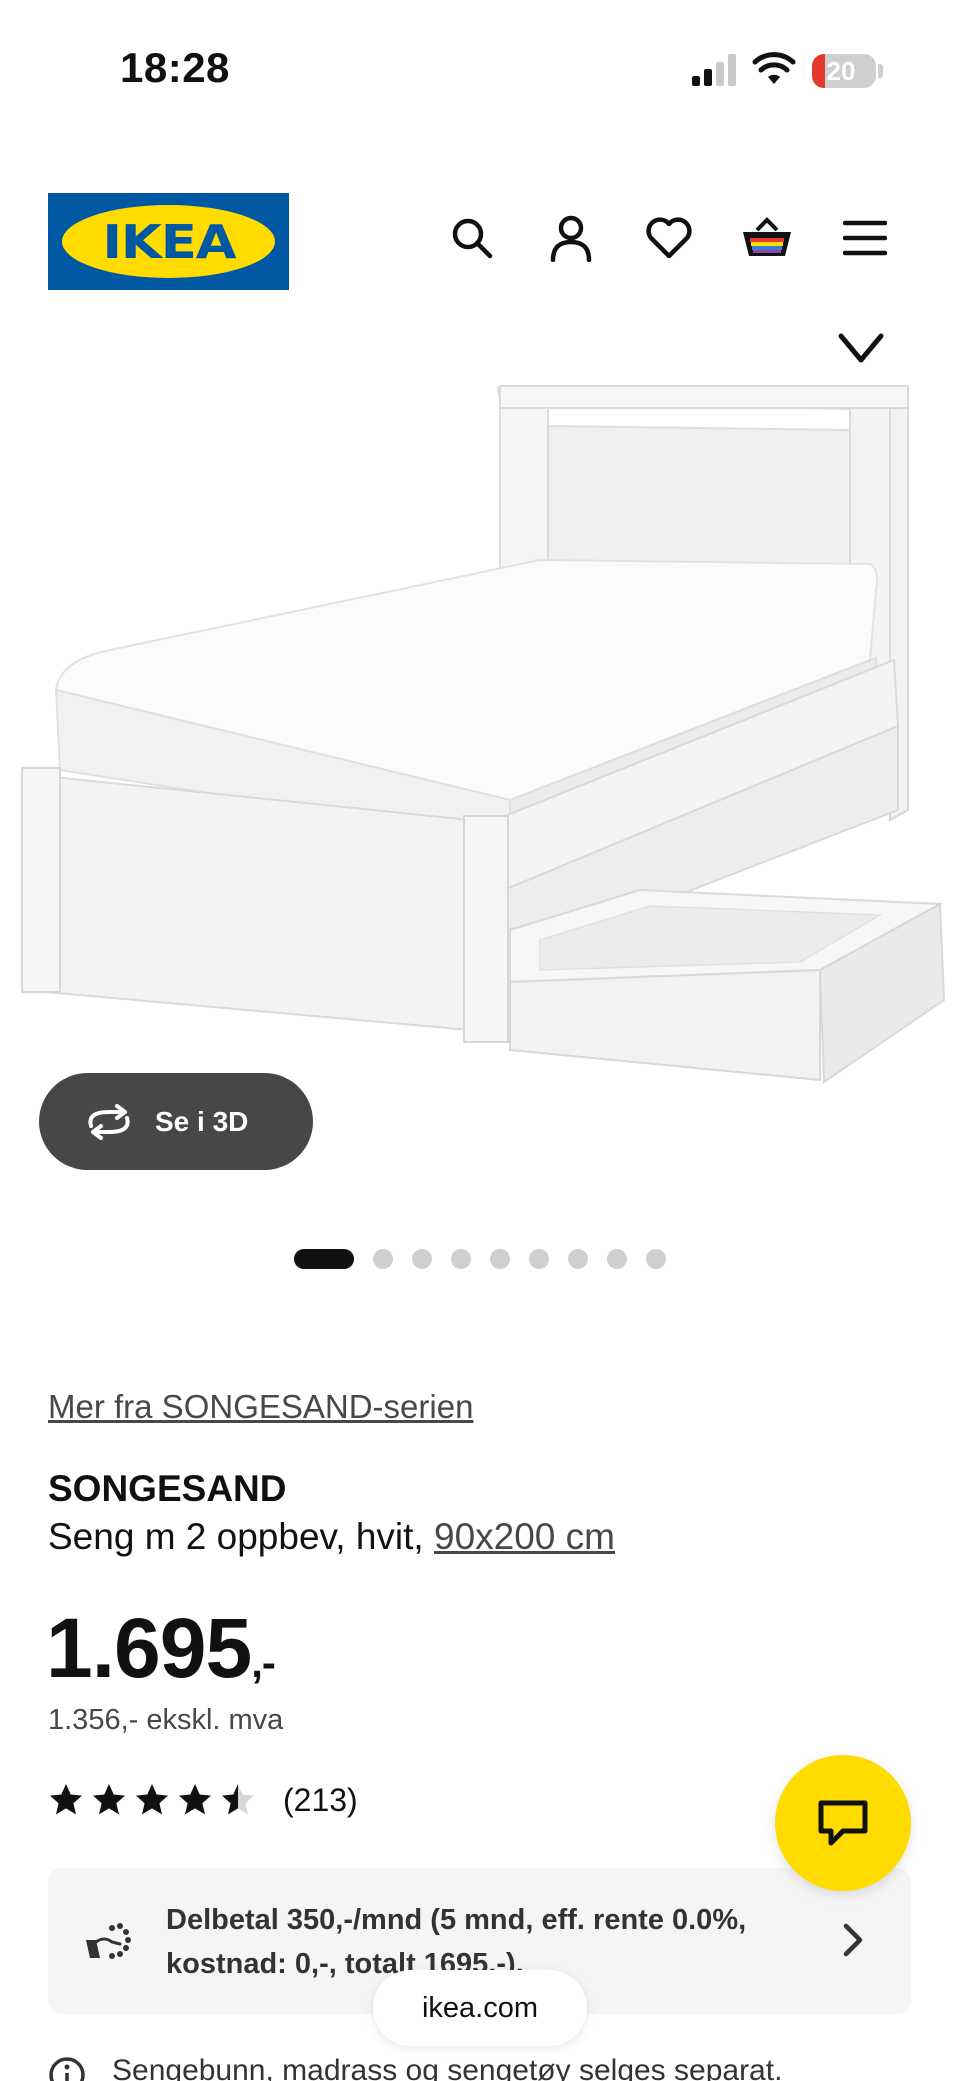  I want to click on status-bar: 18:28 20, so click(480, 70).